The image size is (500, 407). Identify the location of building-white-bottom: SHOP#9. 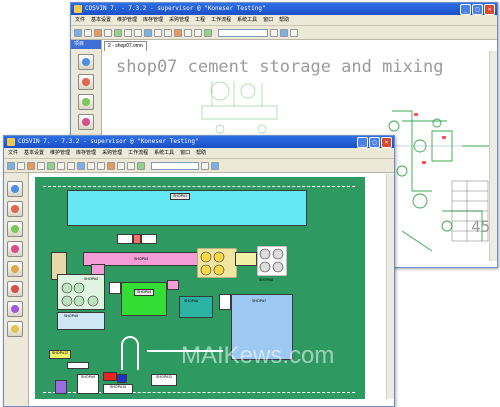
(88, 384).